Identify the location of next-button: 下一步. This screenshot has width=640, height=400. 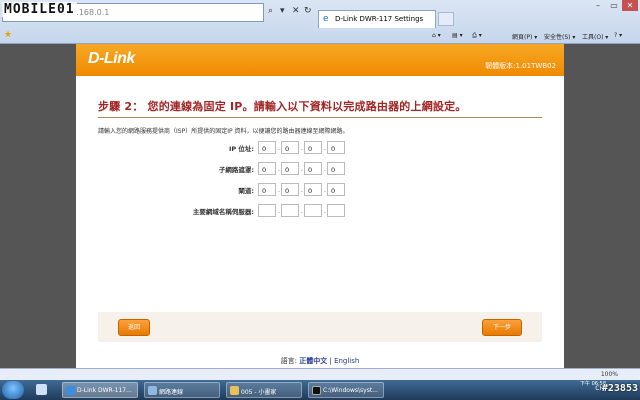
(502, 327).